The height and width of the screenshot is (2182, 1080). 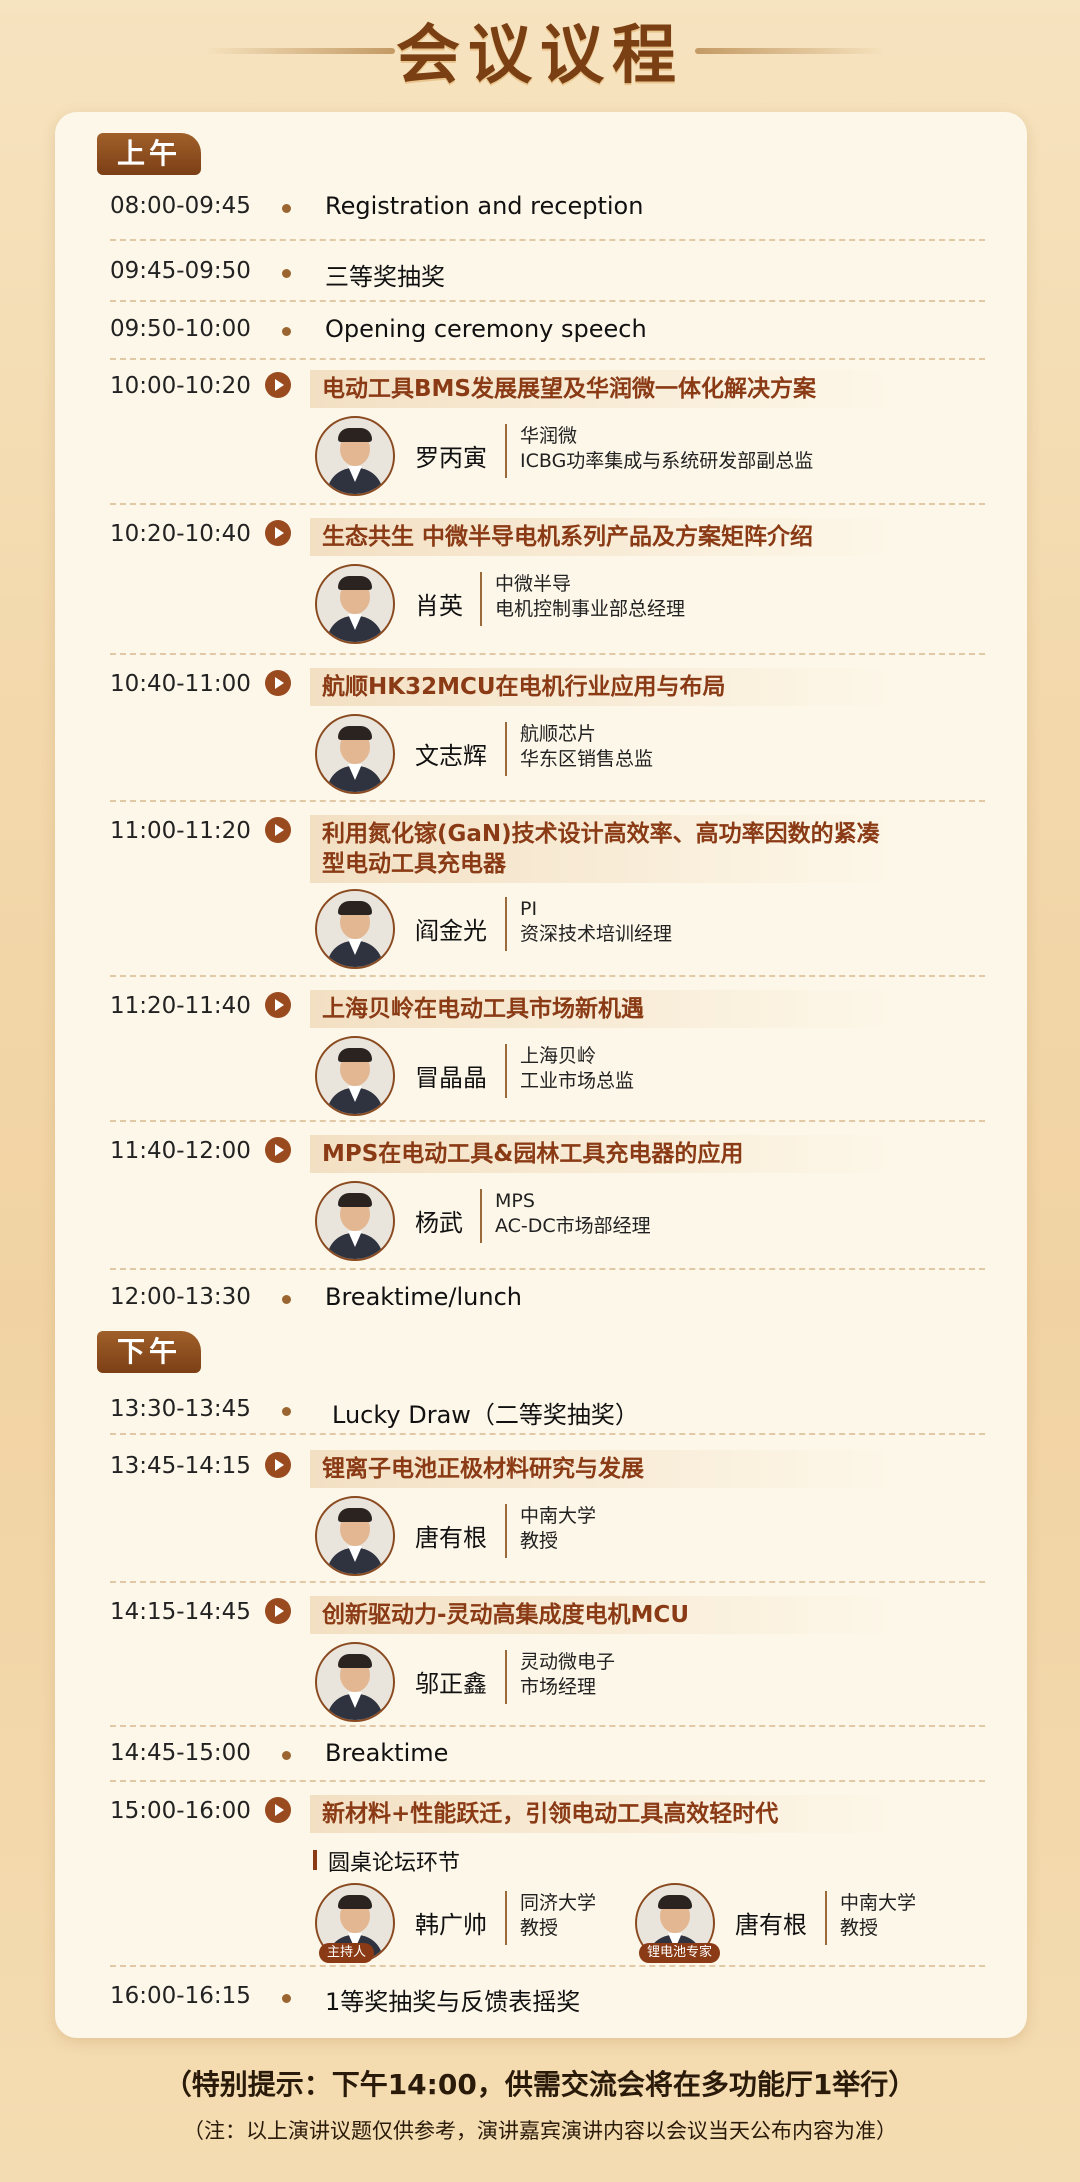 I want to click on speaker-name: 肖英, so click(x=439, y=606).